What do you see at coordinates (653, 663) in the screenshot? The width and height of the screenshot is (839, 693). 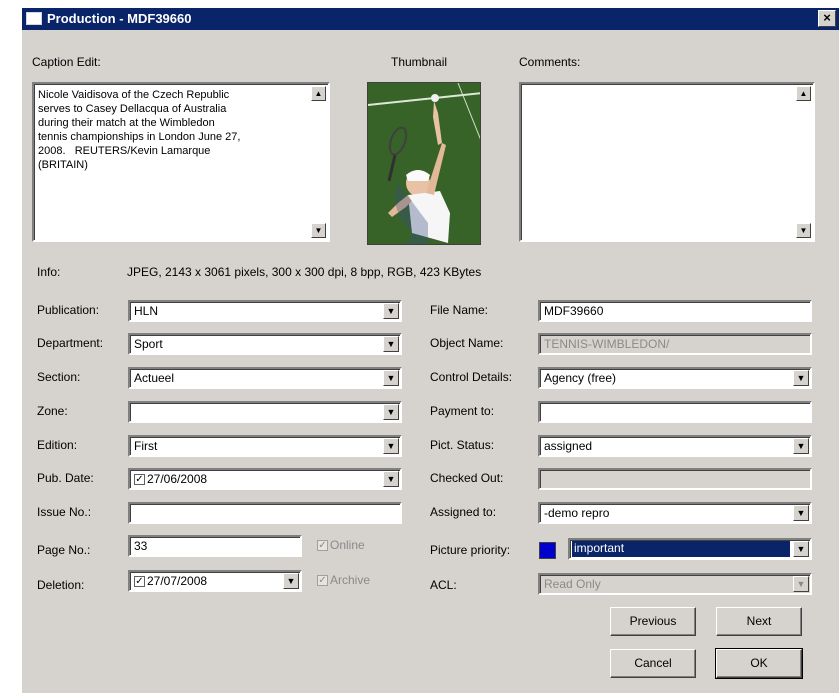 I see `cancel-button: Cancel` at bounding box center [653, 663].